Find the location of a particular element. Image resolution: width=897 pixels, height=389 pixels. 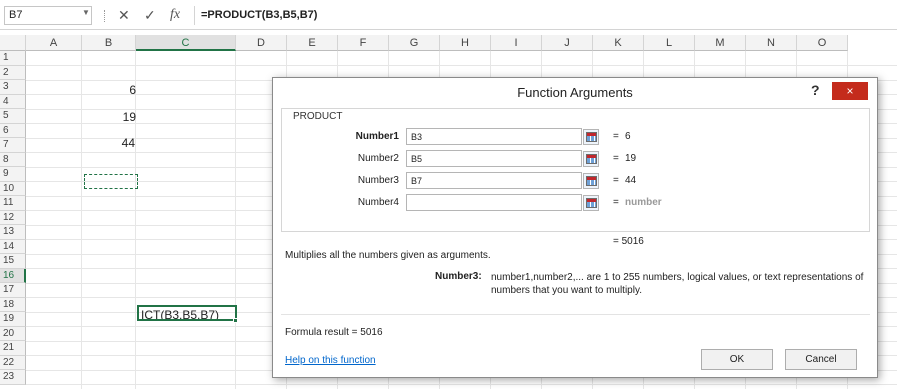

arg-input-2: B5 is located at coordinates (494, 158).